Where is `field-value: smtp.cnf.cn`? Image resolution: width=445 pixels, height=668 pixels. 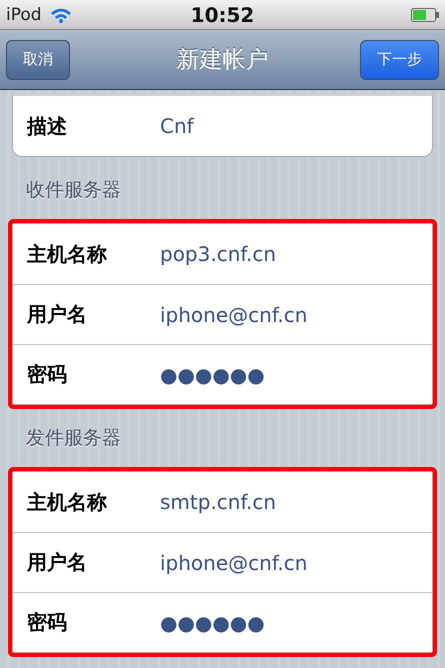 field-value: smtp.cnf.cn is located at coordinates (218, 502).